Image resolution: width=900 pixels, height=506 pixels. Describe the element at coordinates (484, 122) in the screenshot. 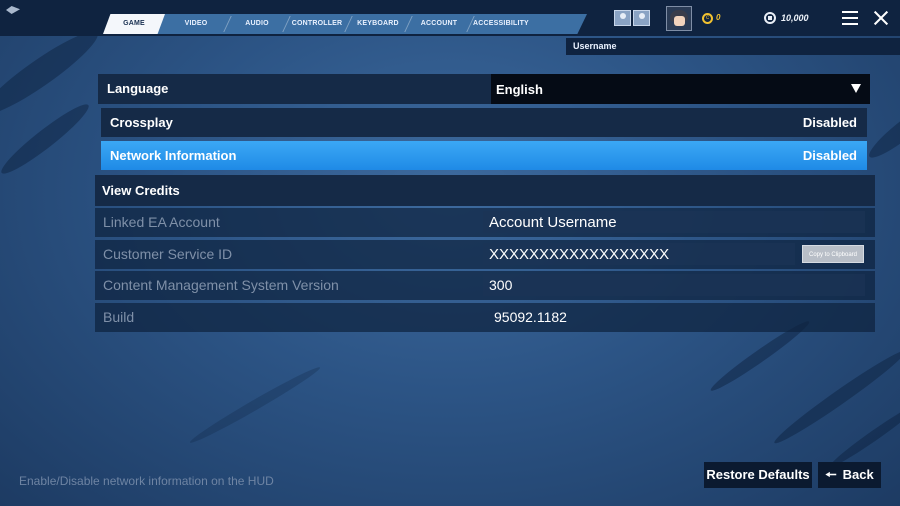

I see `crossplay-setting-row: Crossplay Disabled` at that location.